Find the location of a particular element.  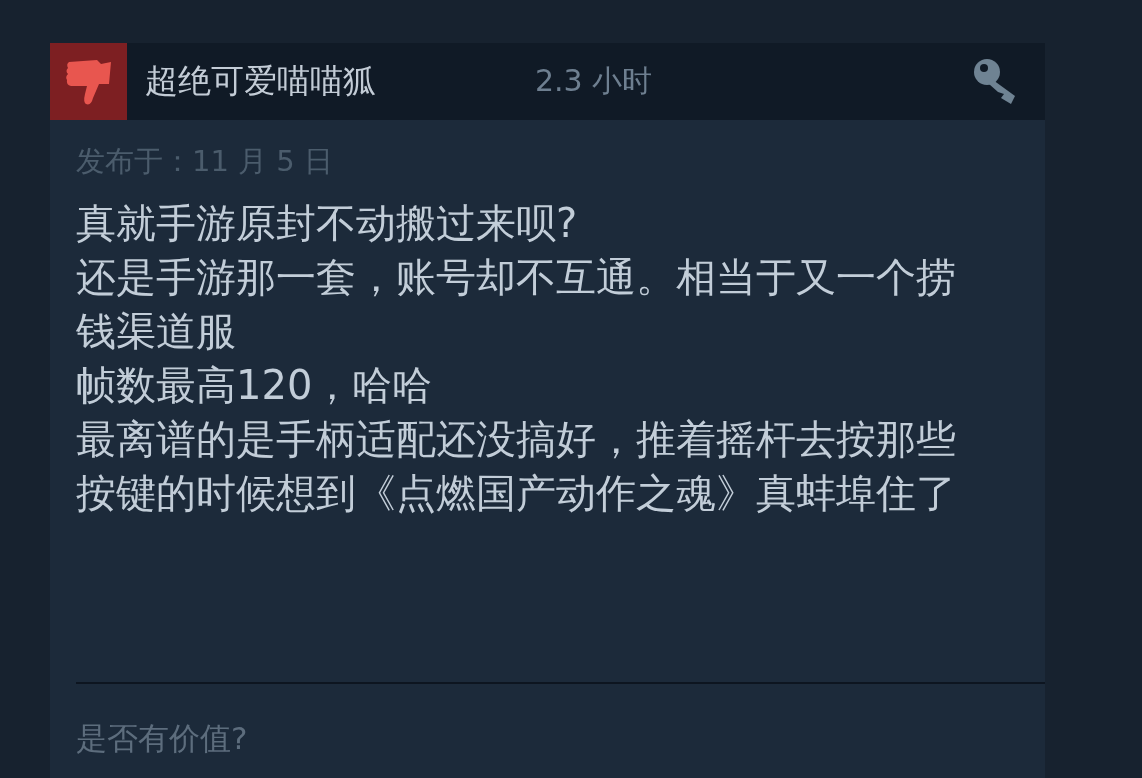

review-text: 真就手游原封不动搬过来呗? is located at coordinates (327, 223).